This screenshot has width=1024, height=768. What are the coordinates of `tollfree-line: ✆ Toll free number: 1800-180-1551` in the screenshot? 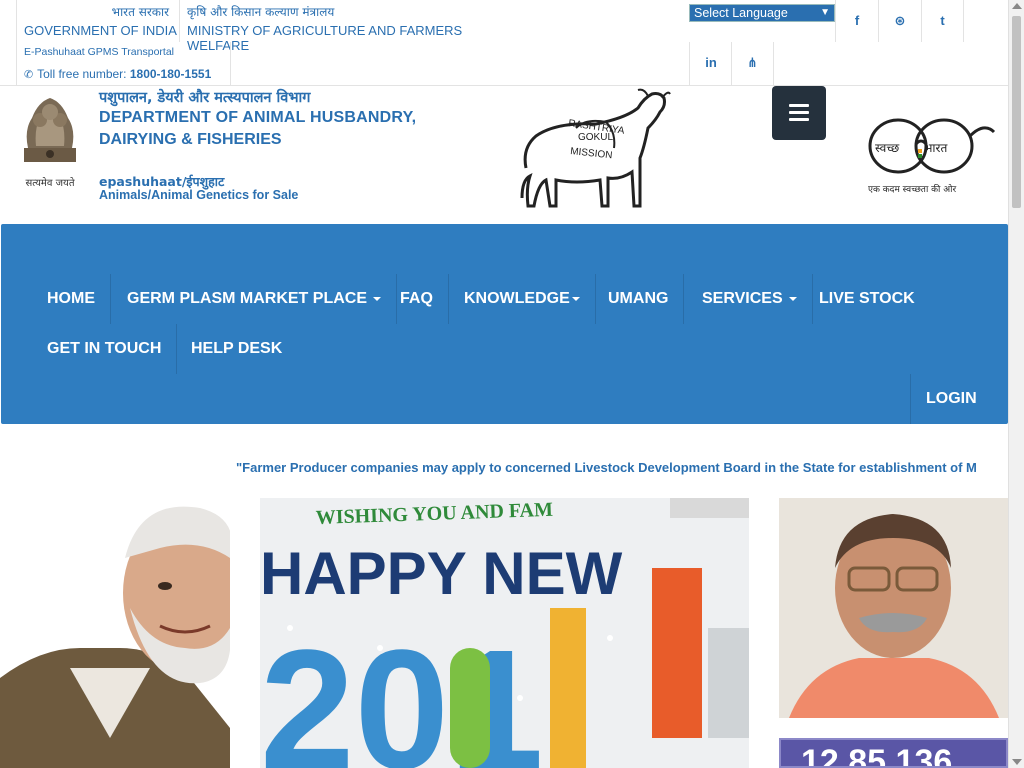 It's located at (117, 74).